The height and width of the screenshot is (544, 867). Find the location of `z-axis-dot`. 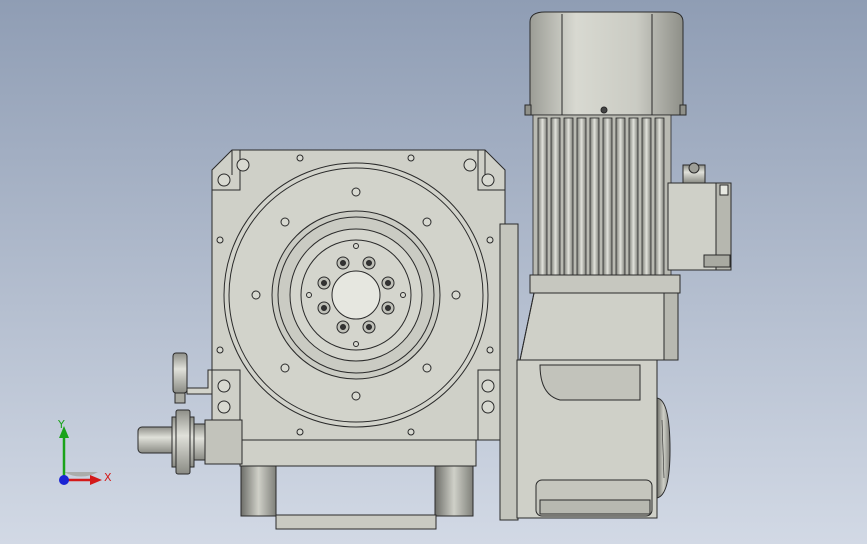

z-axis-dot is located at coordinates (64, 480).